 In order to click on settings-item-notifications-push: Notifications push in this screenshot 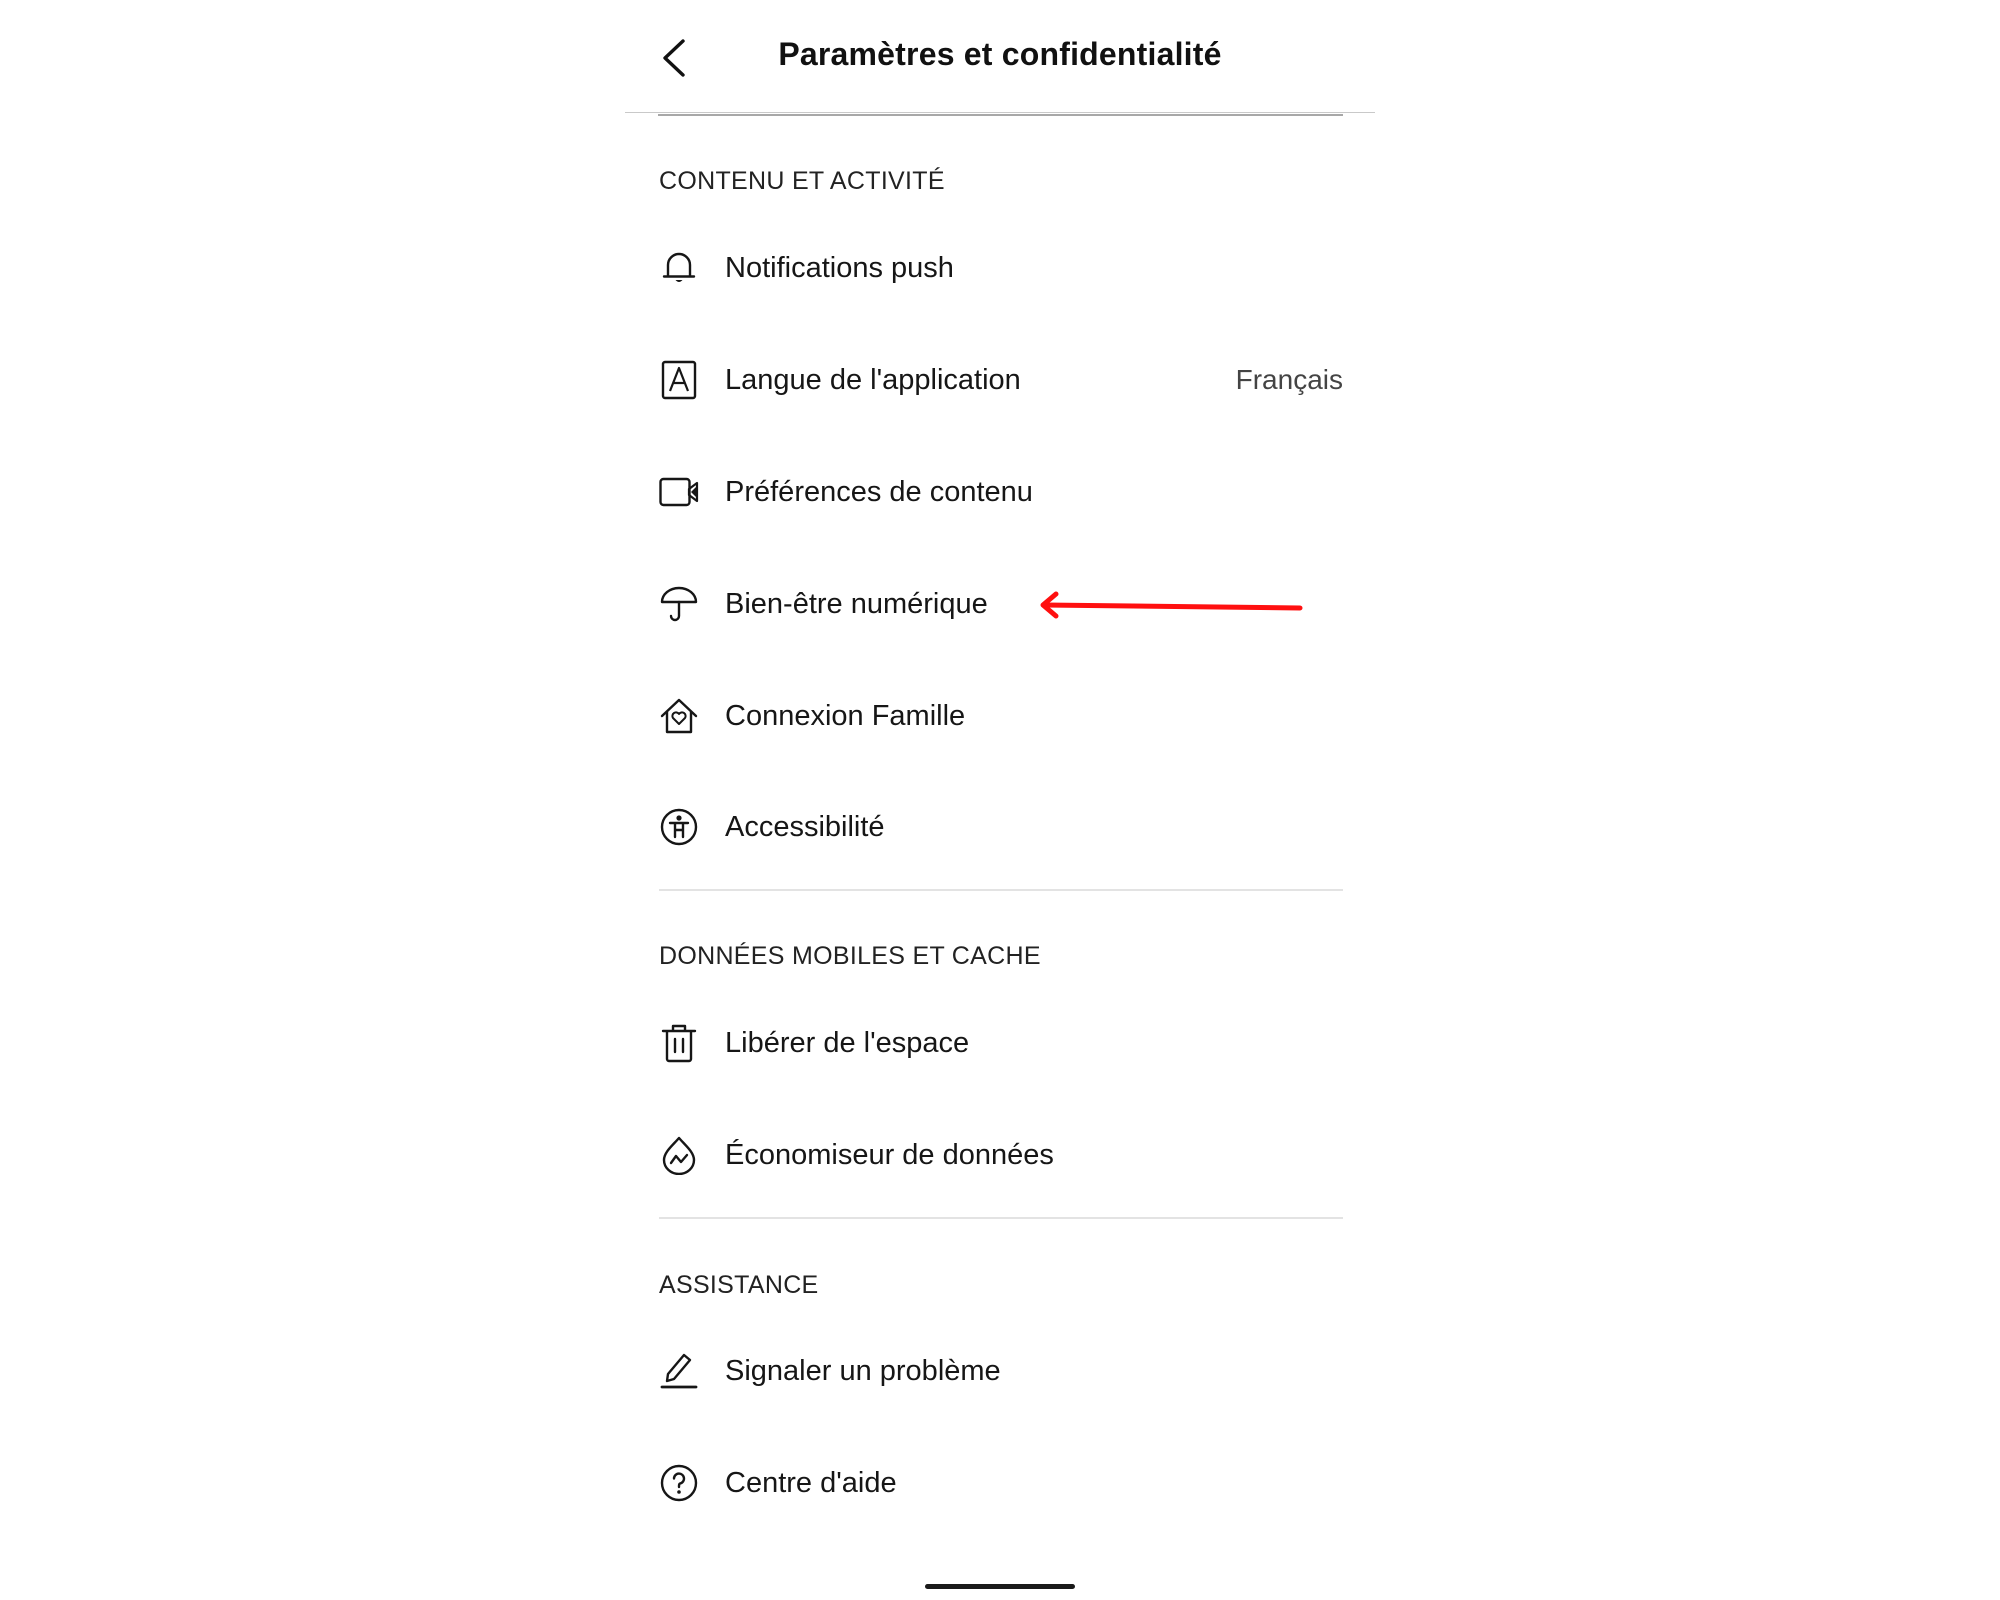, I will do `click(1001, 268)`.